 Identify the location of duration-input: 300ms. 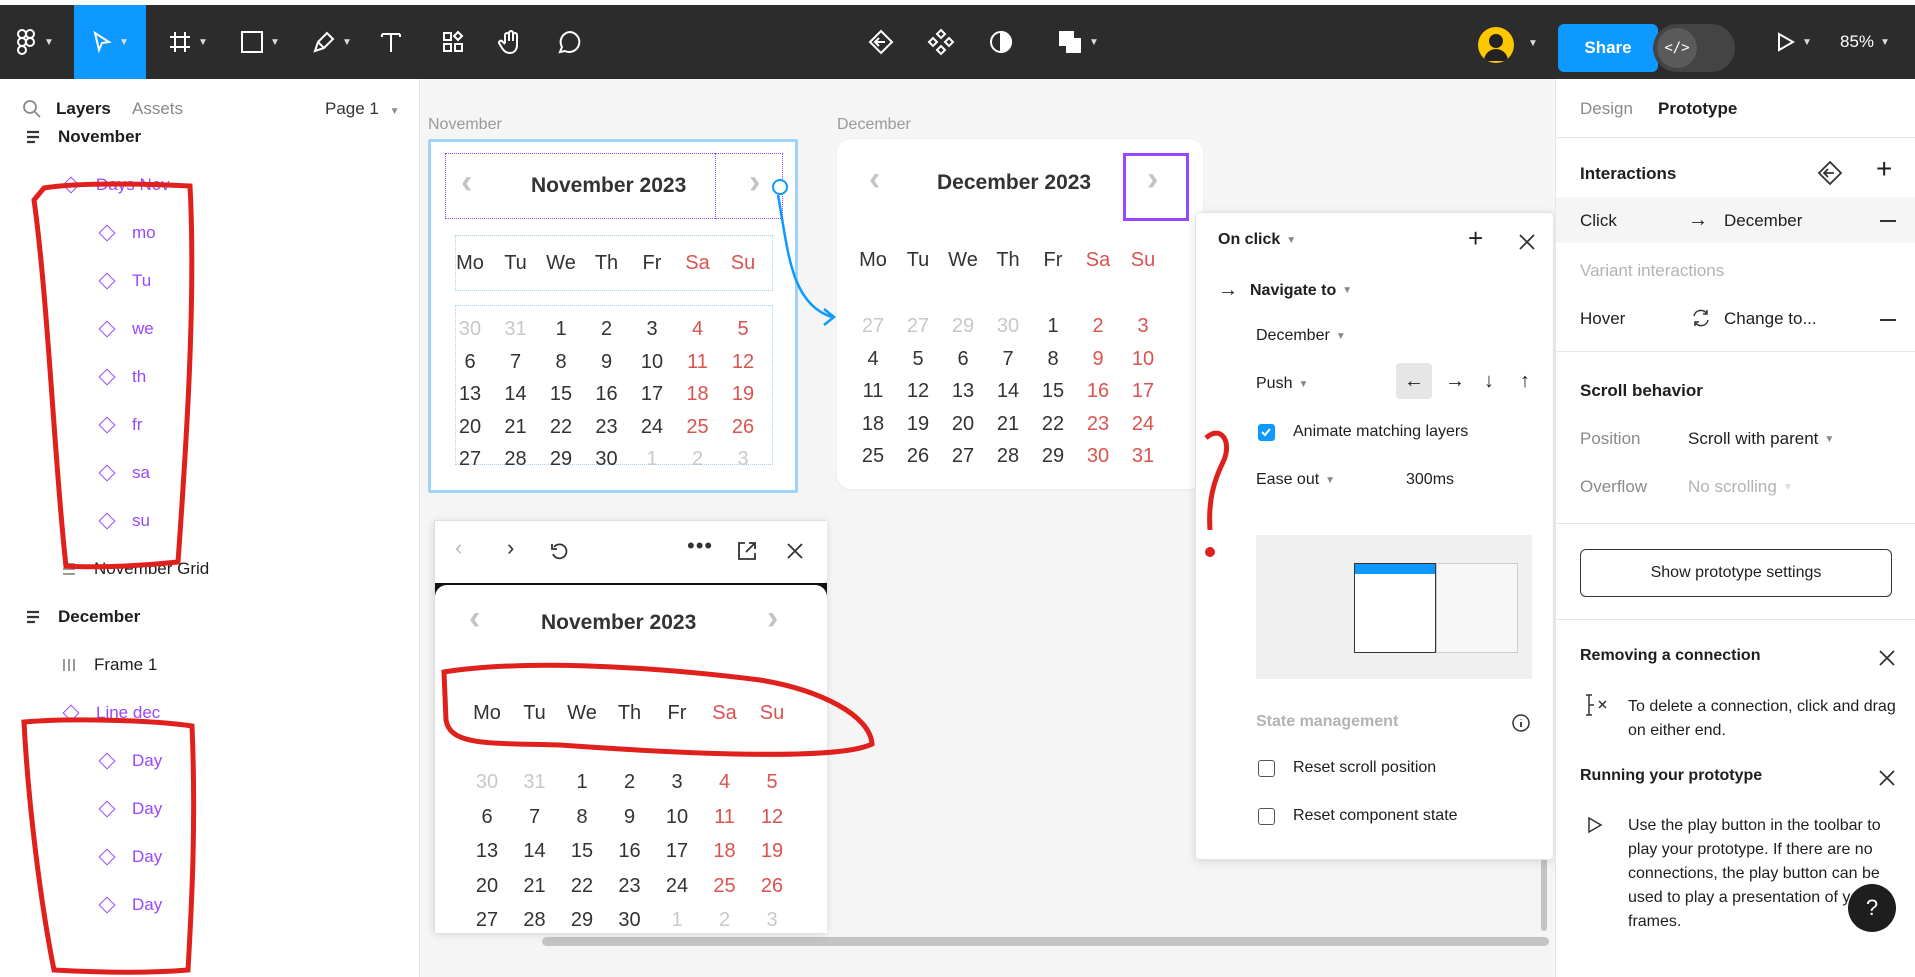
(1430, 480).